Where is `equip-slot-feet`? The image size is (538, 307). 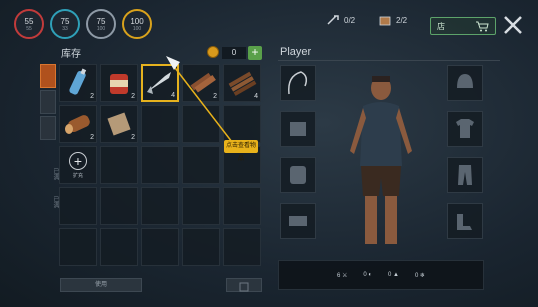 equip-slot-feet is located at coordinates (465, 221).